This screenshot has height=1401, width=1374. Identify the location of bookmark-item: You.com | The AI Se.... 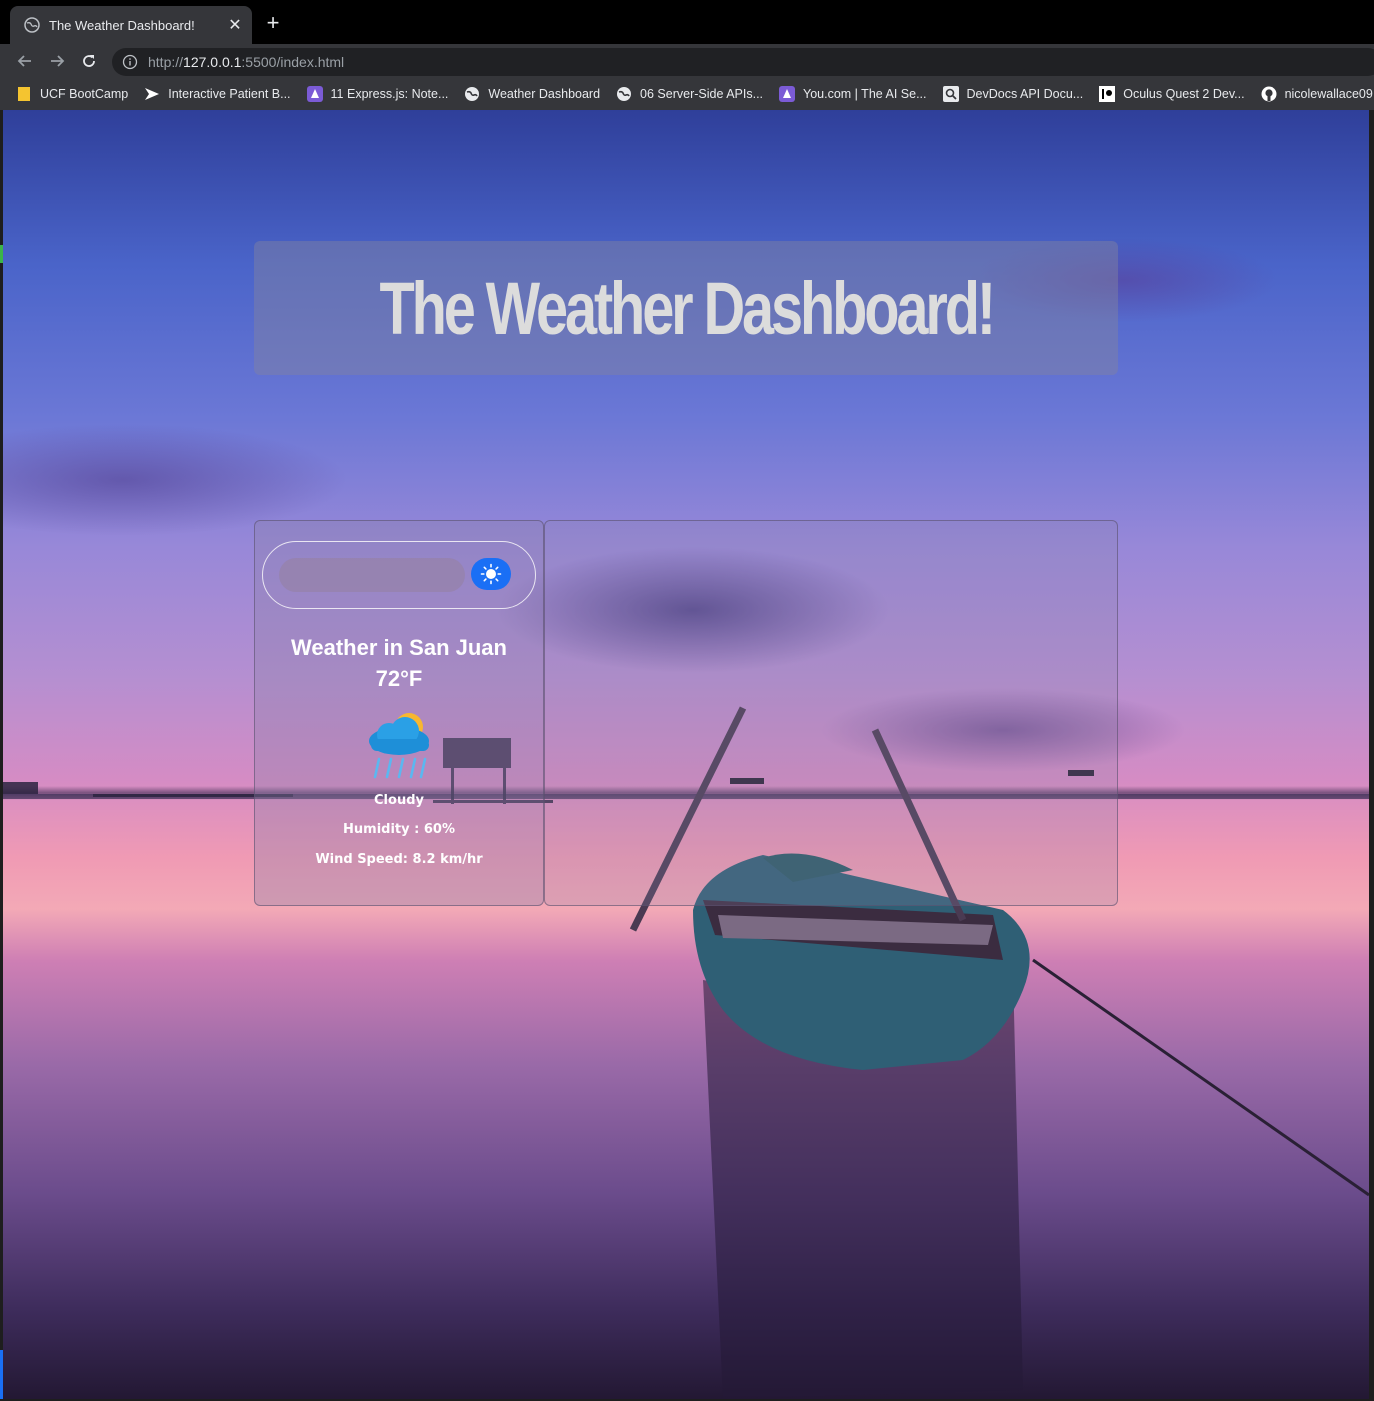
(853, 94).